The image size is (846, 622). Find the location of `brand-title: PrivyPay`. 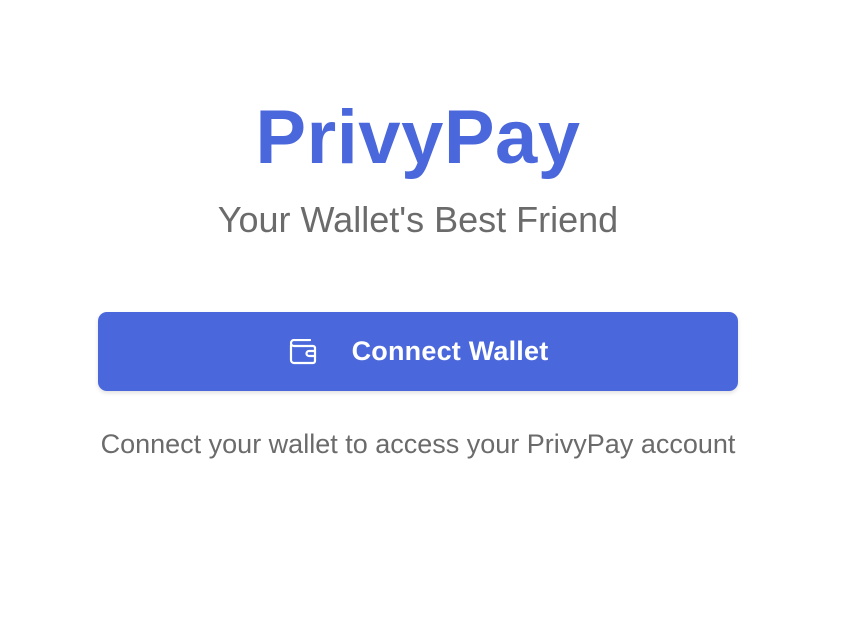

brand-title: PrivyPay is located at coordinates (418, 137).